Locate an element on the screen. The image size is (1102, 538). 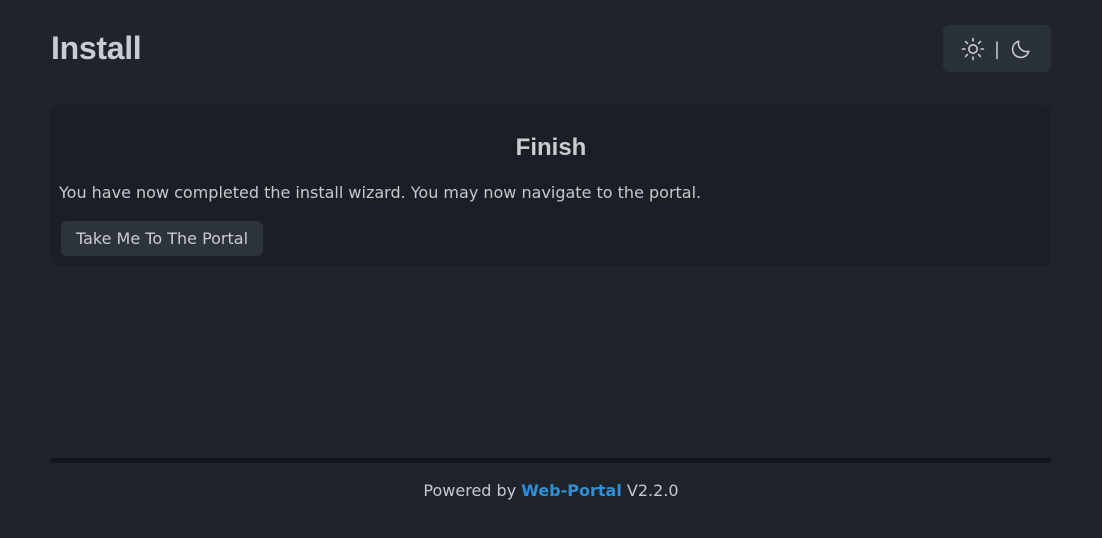
moon-icon is located at coordinates (1021, 49).